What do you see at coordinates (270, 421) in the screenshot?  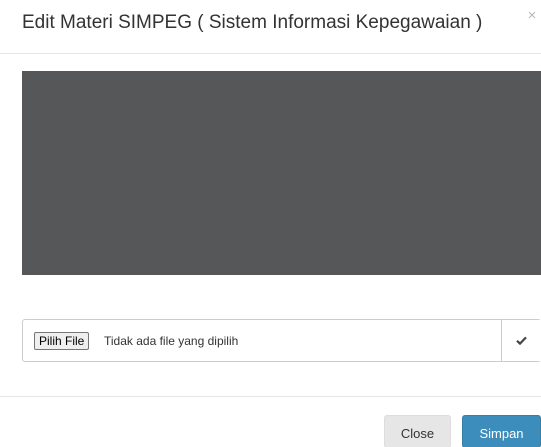 I see `modal-footer: Close Simpan` at bounding box center [270, 421].